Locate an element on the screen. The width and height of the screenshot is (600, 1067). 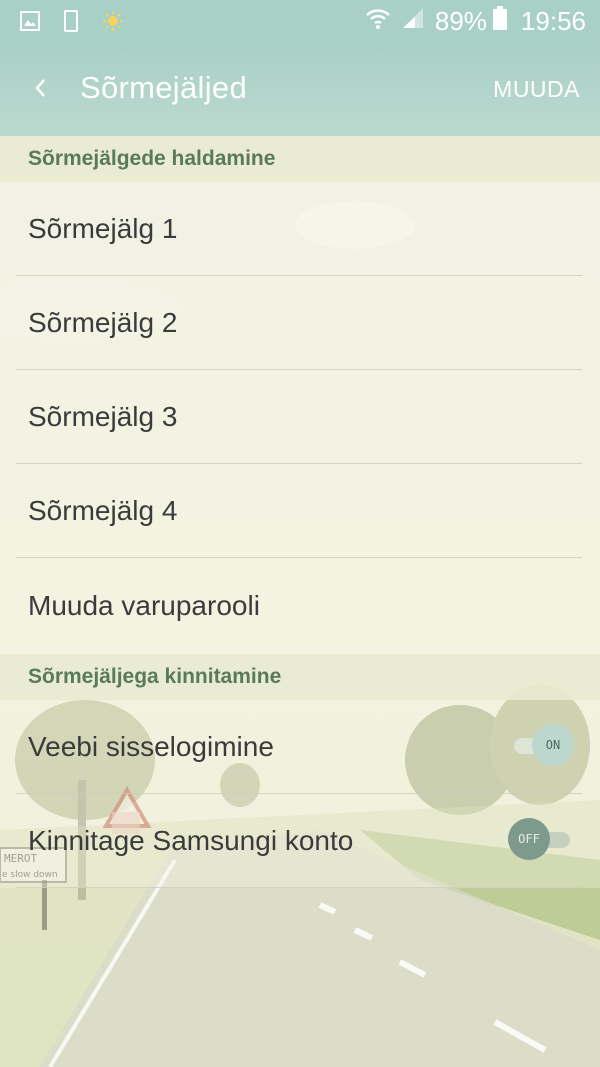
section-header-verify: Sõrmejäljega kinnitamine is located at coordinates (300, 677).